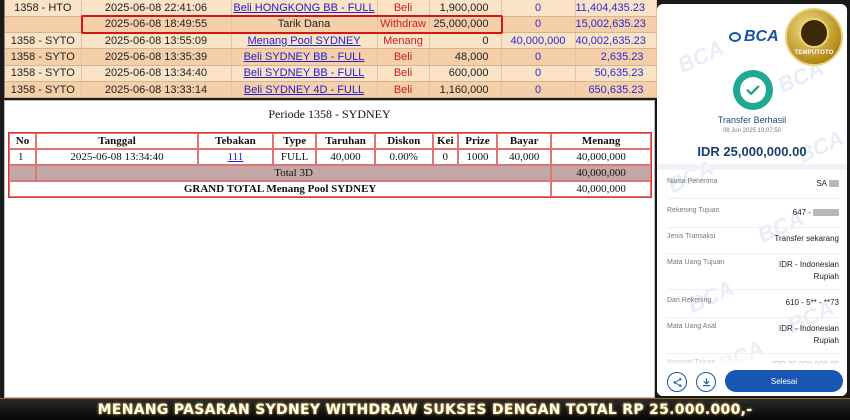 This screenshot has height=420, width=850. I want to click on receipt-action-bar: Selesai, so click(752, 380).